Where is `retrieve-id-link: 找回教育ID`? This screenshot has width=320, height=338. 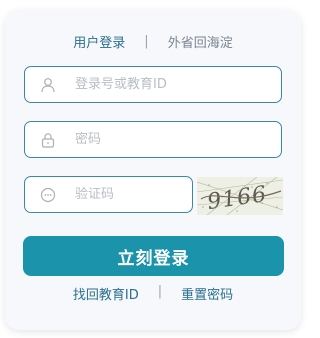 retrieve-id-link: 找回教育ID is located at coordinates (106, 293).